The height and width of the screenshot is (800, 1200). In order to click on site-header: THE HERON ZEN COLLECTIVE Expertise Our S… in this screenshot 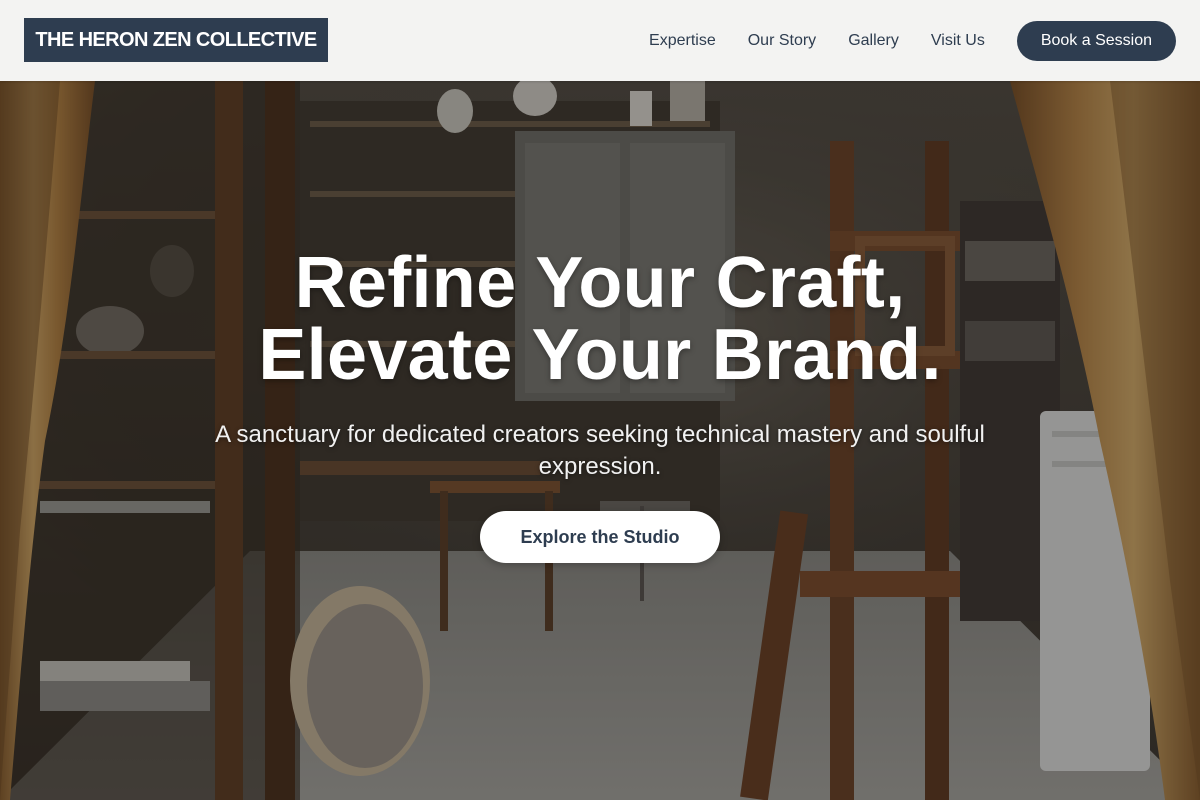, I will do `click(600, 40)`.